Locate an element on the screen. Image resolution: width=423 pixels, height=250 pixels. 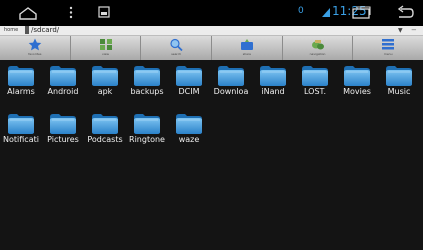
collapse-icon: − is located at coordinates (414, 30).